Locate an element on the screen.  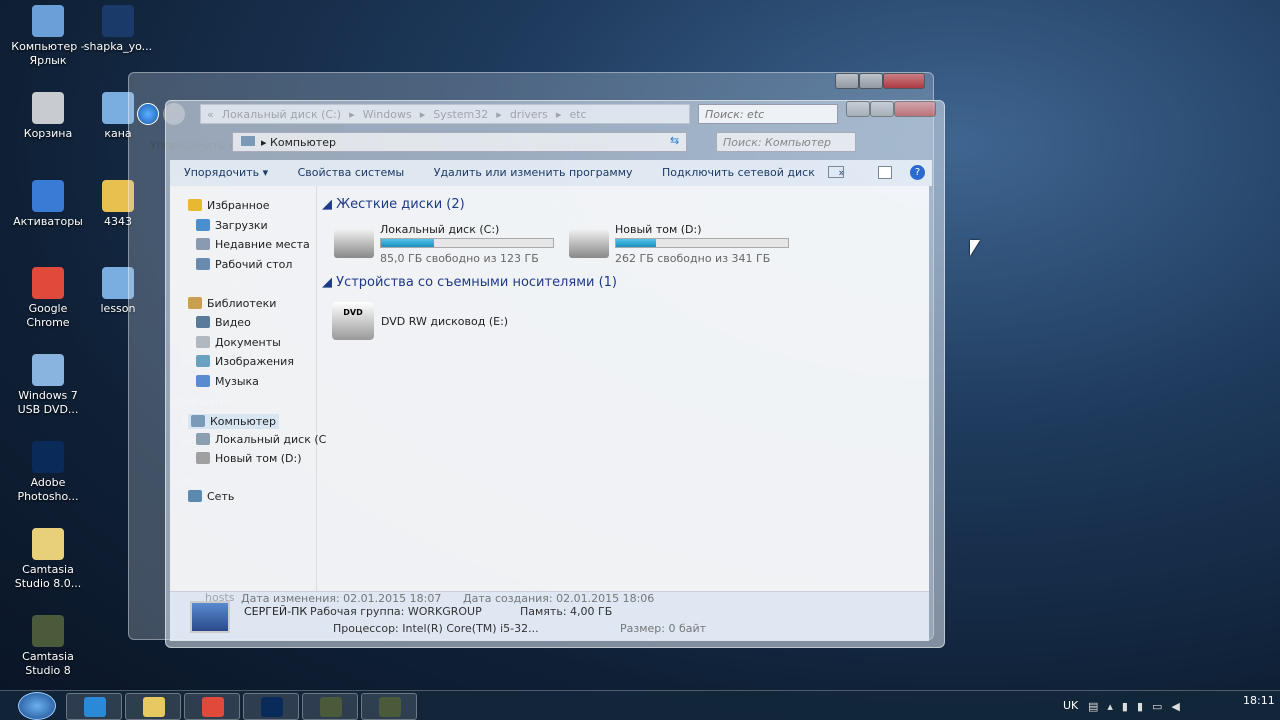
search-etc: Поиск: etc is located at coordinates (768, 114).